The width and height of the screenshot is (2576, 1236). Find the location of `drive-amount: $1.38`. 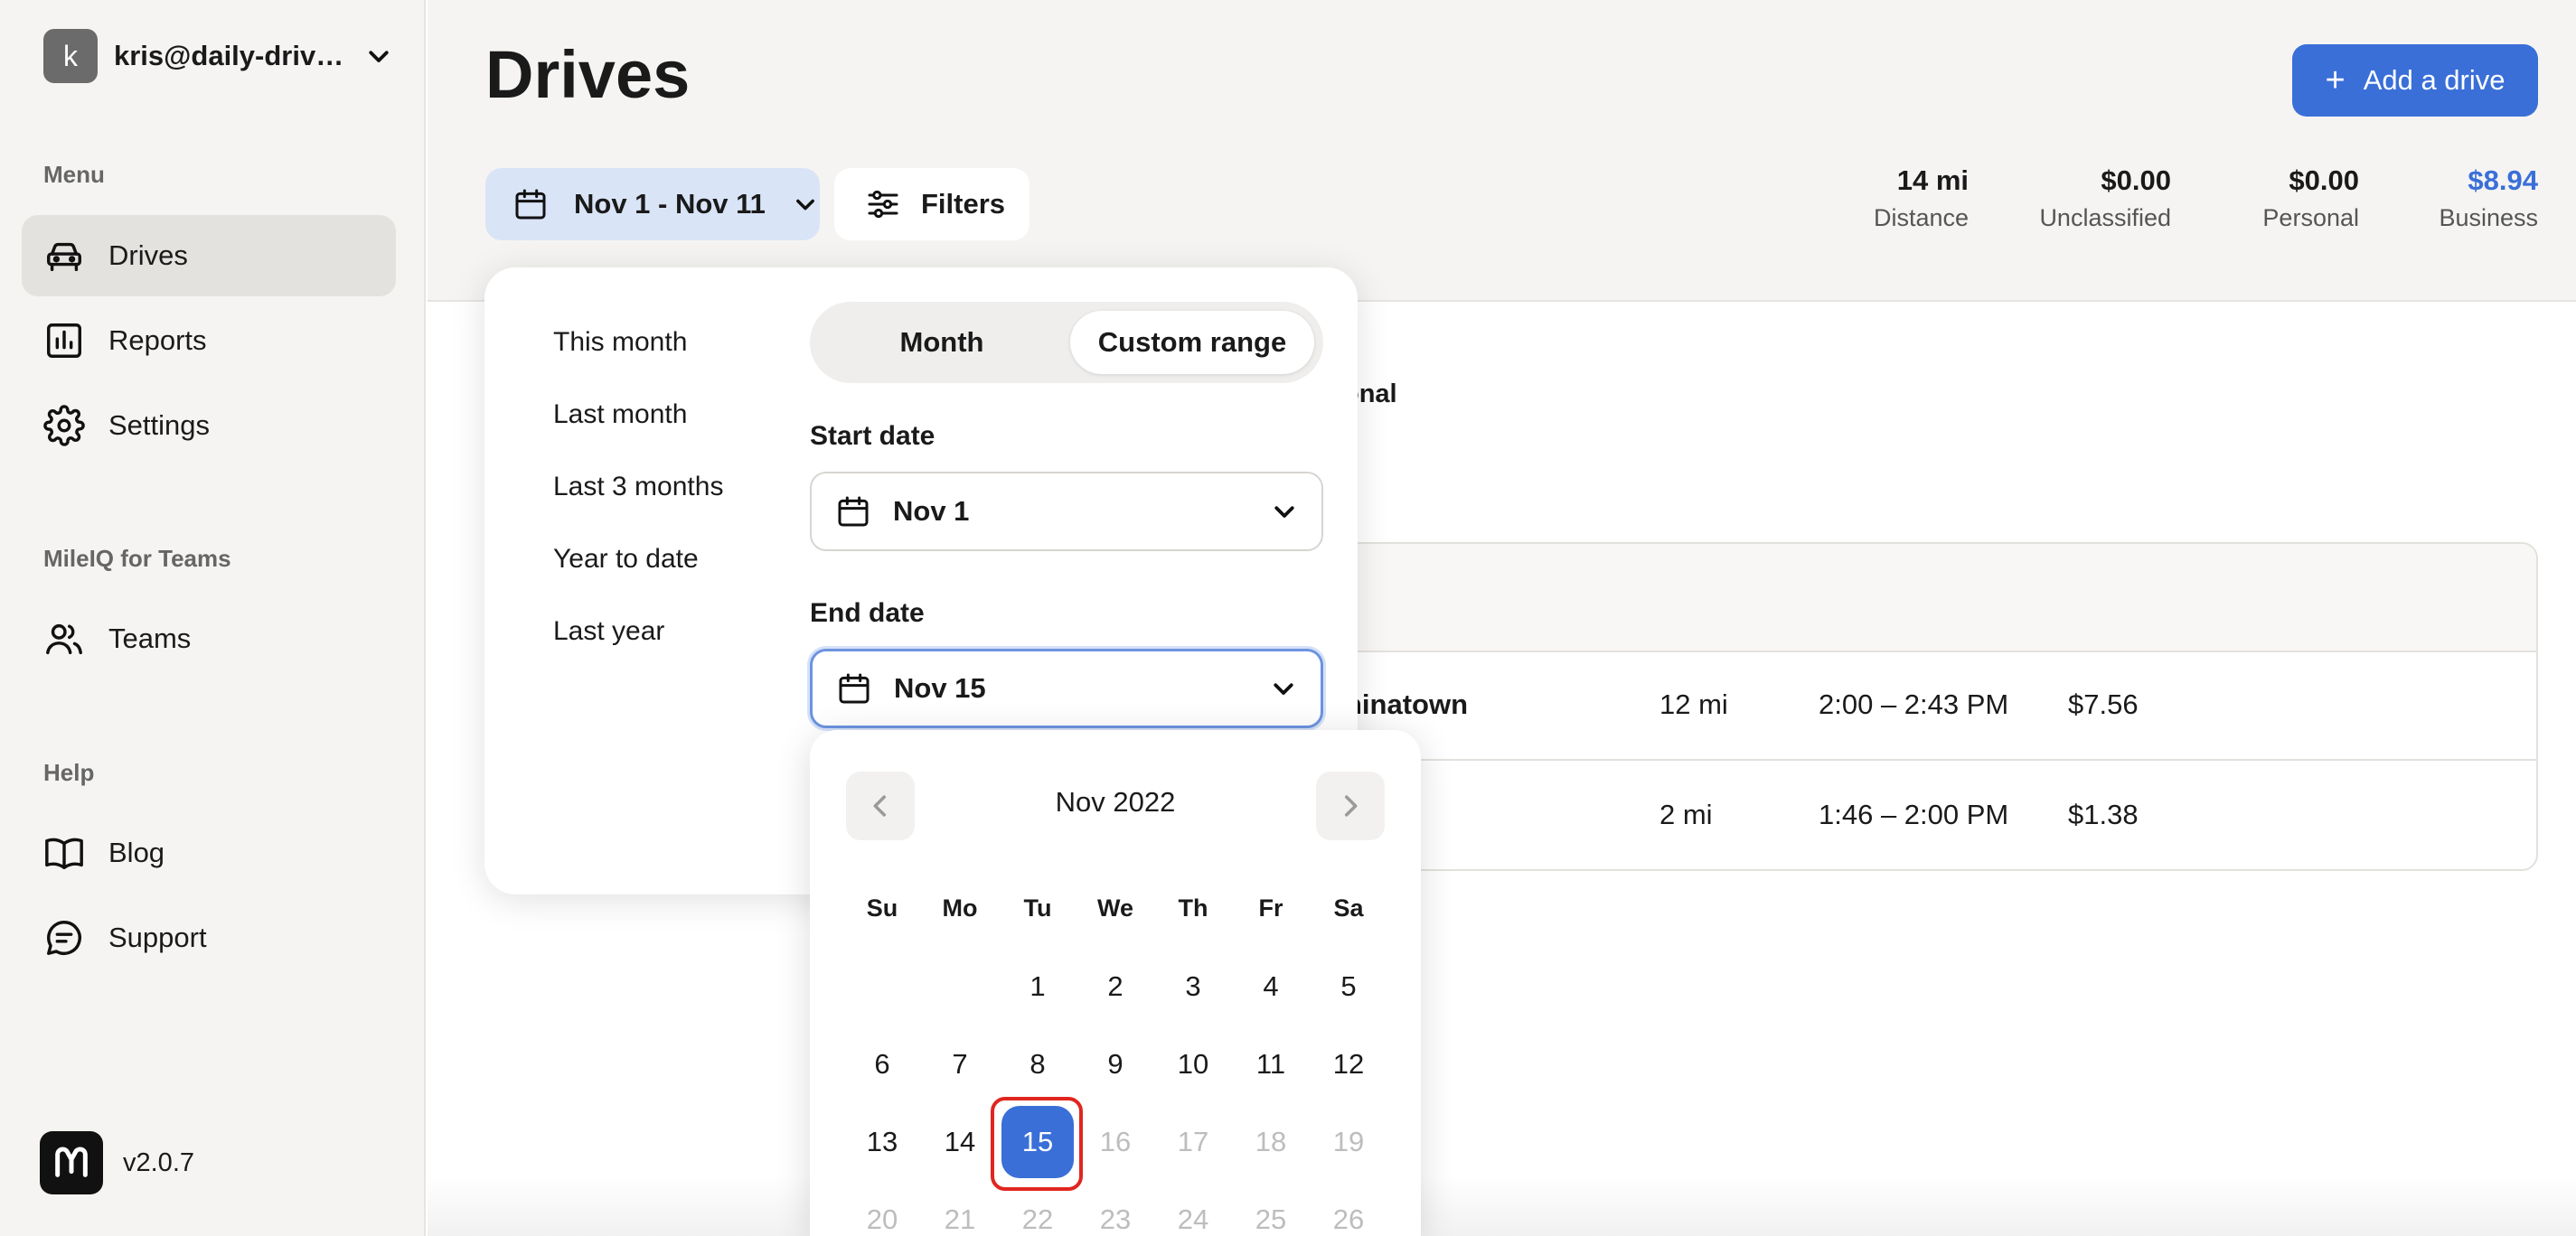

drive-amount: $1.38 is located at coordinates (2103, 814).